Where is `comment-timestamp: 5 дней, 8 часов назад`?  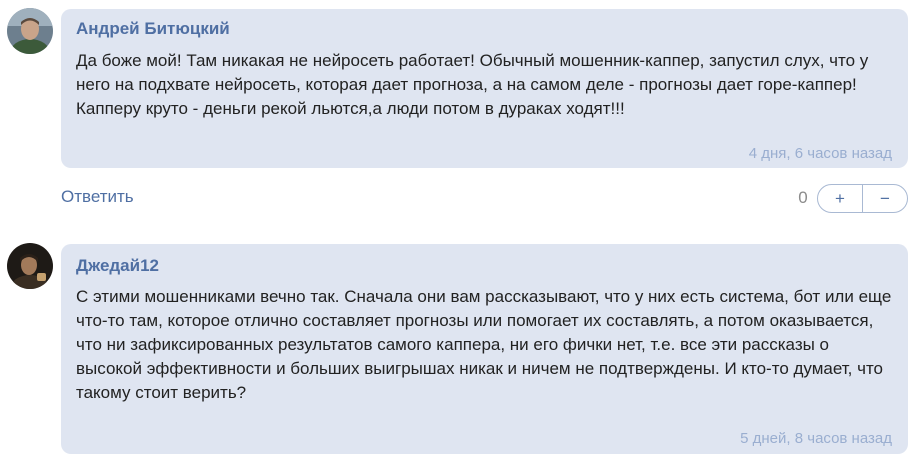
comment-timestamp: 5 дней, 8 часов назад is located at coordinates (816, 438).